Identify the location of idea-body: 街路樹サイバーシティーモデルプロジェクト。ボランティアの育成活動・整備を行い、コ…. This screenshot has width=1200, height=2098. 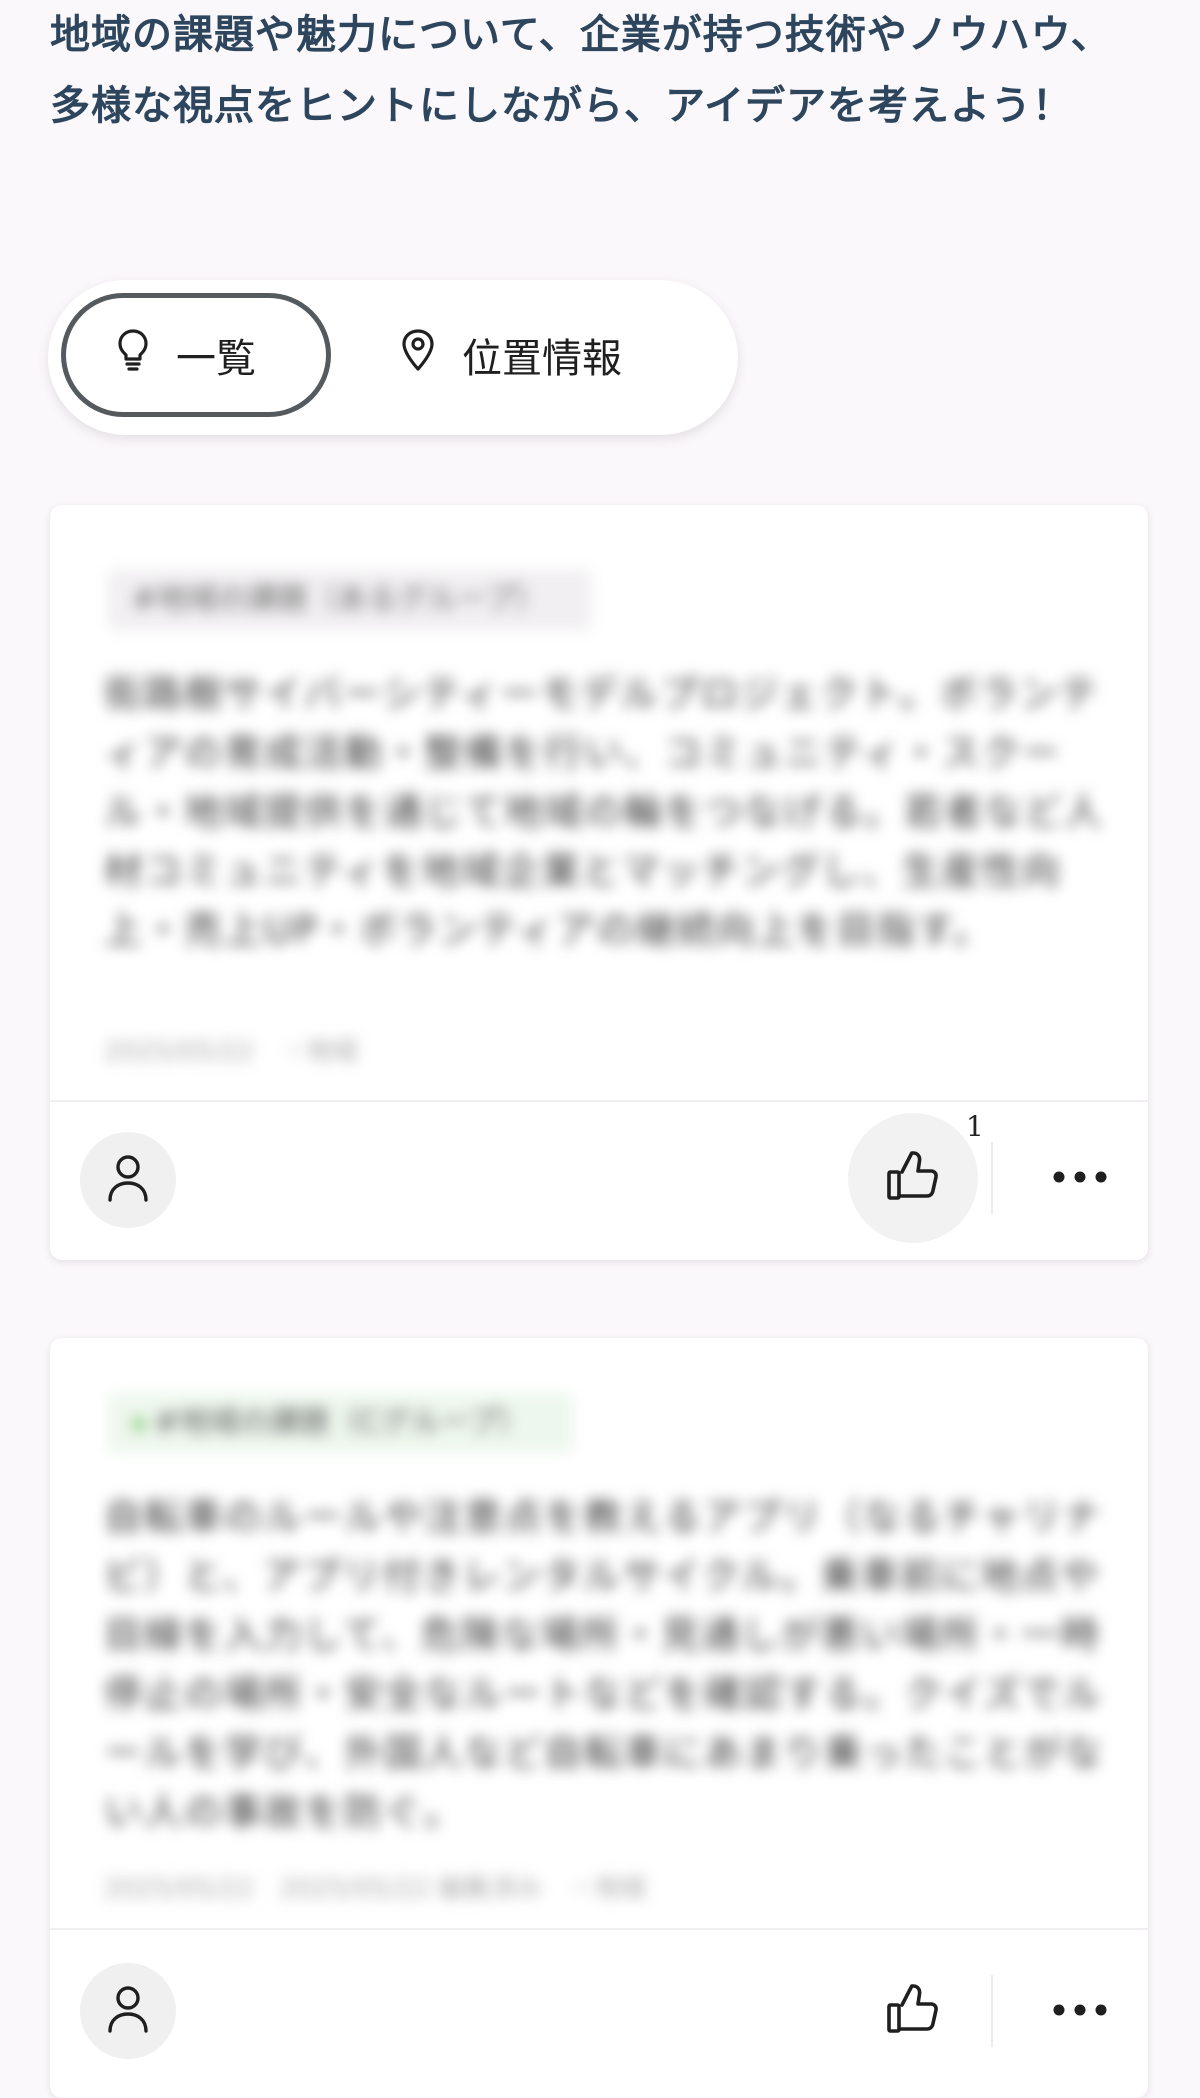
(604, 812).